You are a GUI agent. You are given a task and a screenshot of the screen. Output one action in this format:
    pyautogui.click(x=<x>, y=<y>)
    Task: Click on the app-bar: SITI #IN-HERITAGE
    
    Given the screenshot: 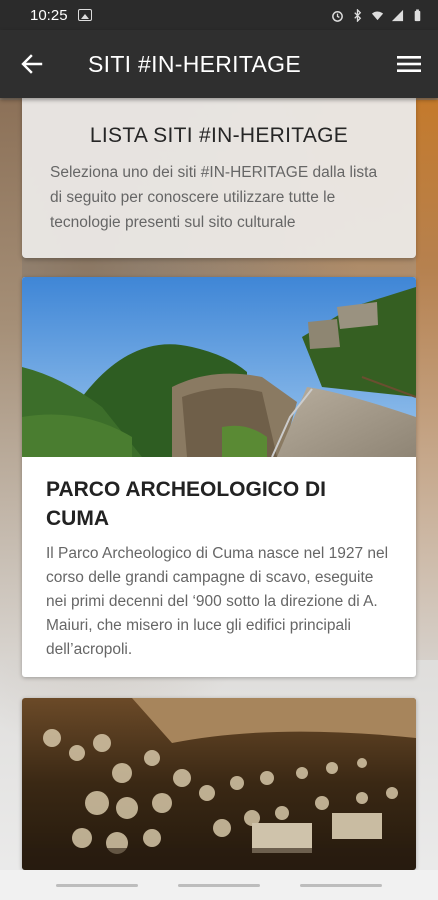 What is the action you would take?
    pyautogui.click(x=219, y=64)
    